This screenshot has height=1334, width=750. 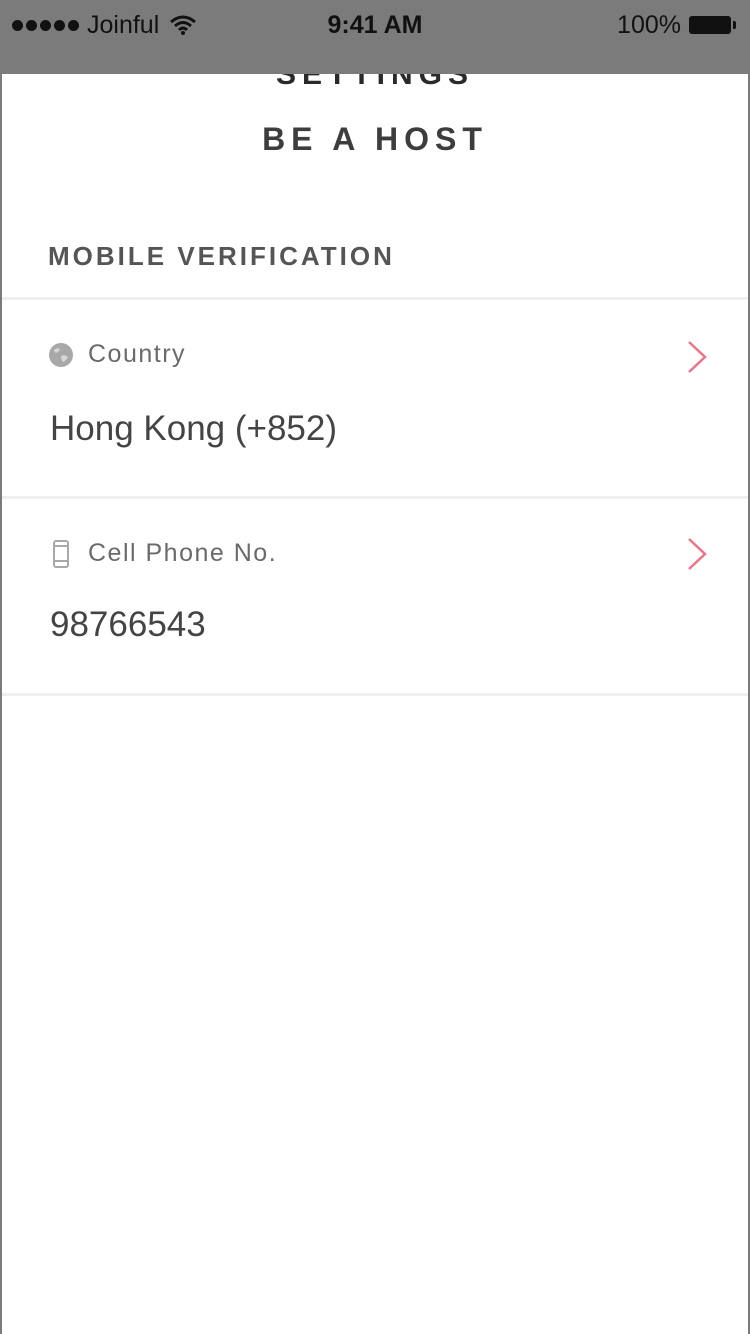 What do you see at coordinates (375, 398) in the screenshot?
I see `country-row: Country Hong Kong (+852)` at bounding box center [375, 398].